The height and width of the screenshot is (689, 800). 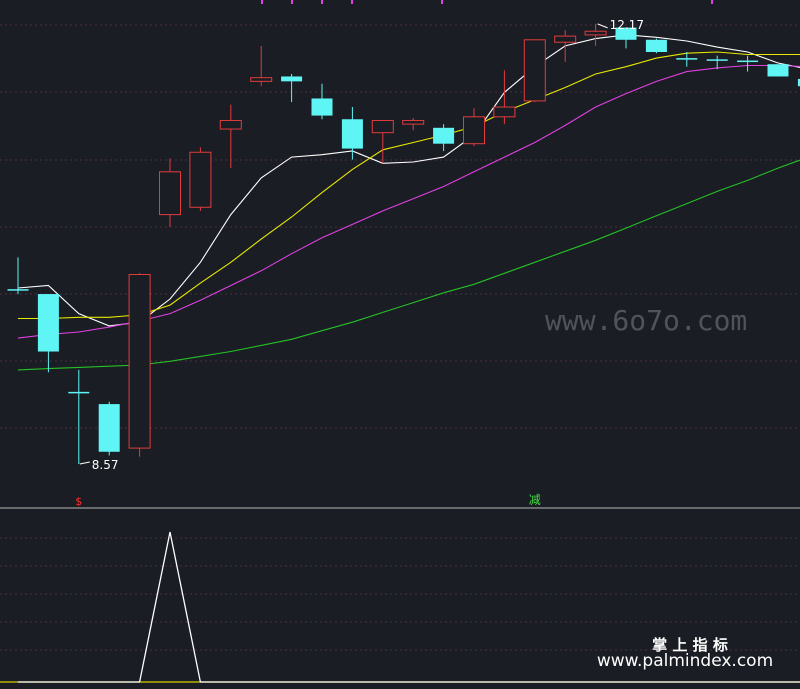 I want to click on brand-watermark-url: www.palmindex.com, so click(x=685, y=661).